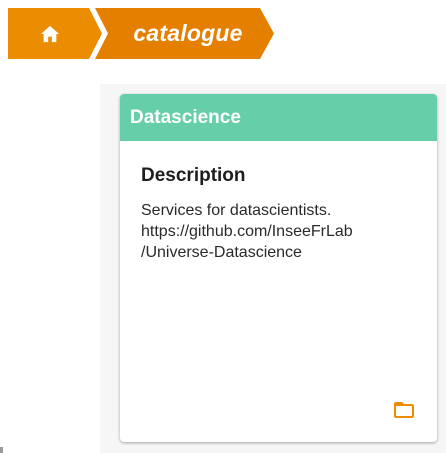 Image resolution: width=446 pixels, height=453 pixels. I want to click on breadcrumb-current-catalogue: catalogue, so click(188, 33).